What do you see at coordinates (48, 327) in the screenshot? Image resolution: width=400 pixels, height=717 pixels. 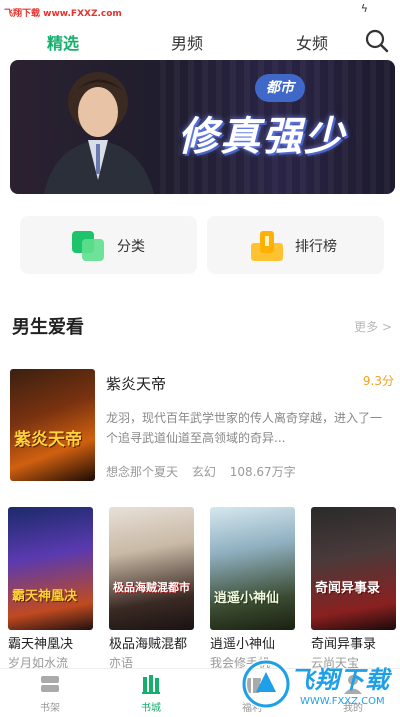 I see `section-title: 男生爱看` at bounding box center [48, 327].